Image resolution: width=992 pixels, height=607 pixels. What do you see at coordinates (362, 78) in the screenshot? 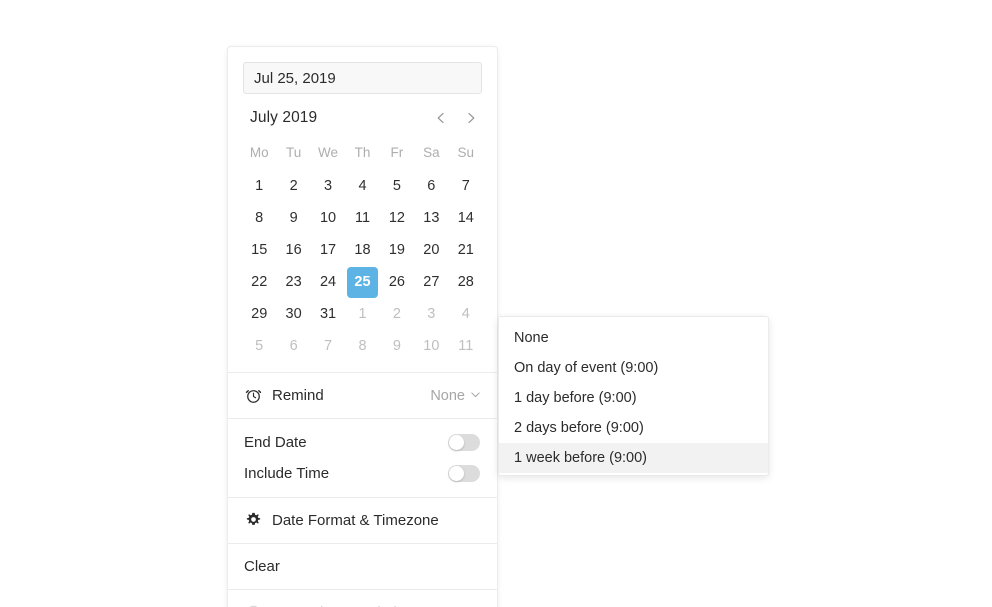
I see `date-input` at bounding box center [362, 78].